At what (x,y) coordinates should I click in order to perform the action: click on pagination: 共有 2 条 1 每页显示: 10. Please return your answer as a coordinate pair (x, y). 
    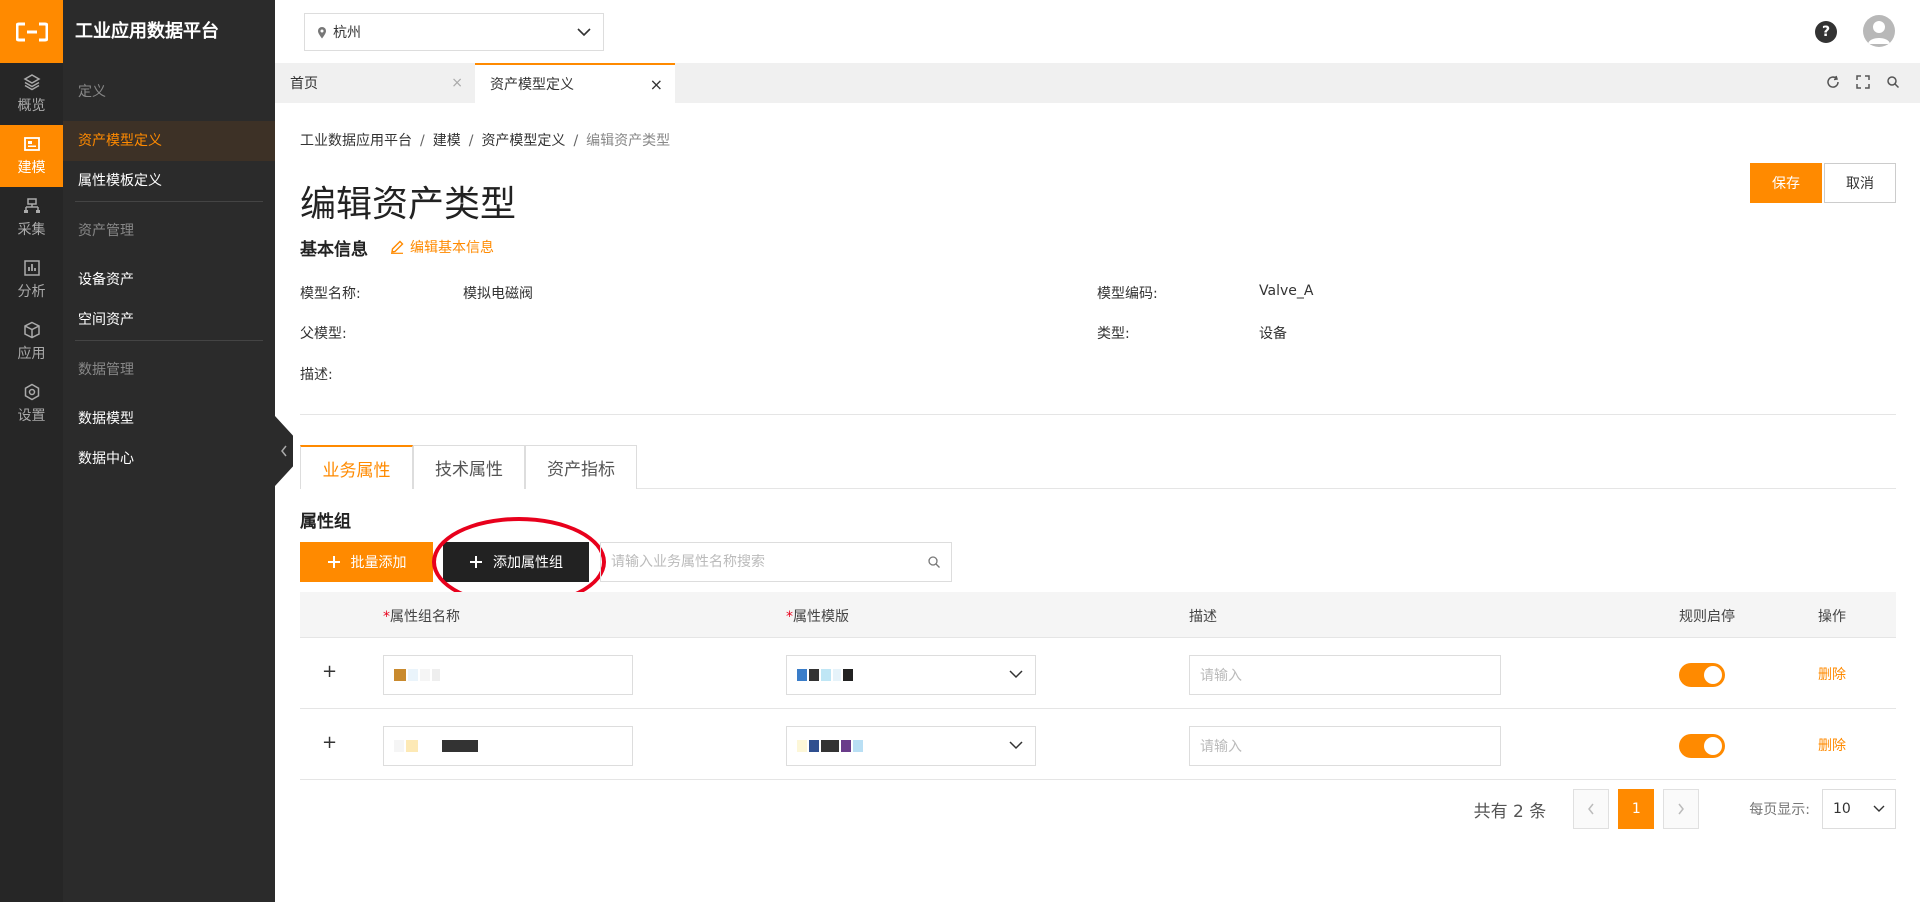
    Looking at the image, I should click on (1685, 809).